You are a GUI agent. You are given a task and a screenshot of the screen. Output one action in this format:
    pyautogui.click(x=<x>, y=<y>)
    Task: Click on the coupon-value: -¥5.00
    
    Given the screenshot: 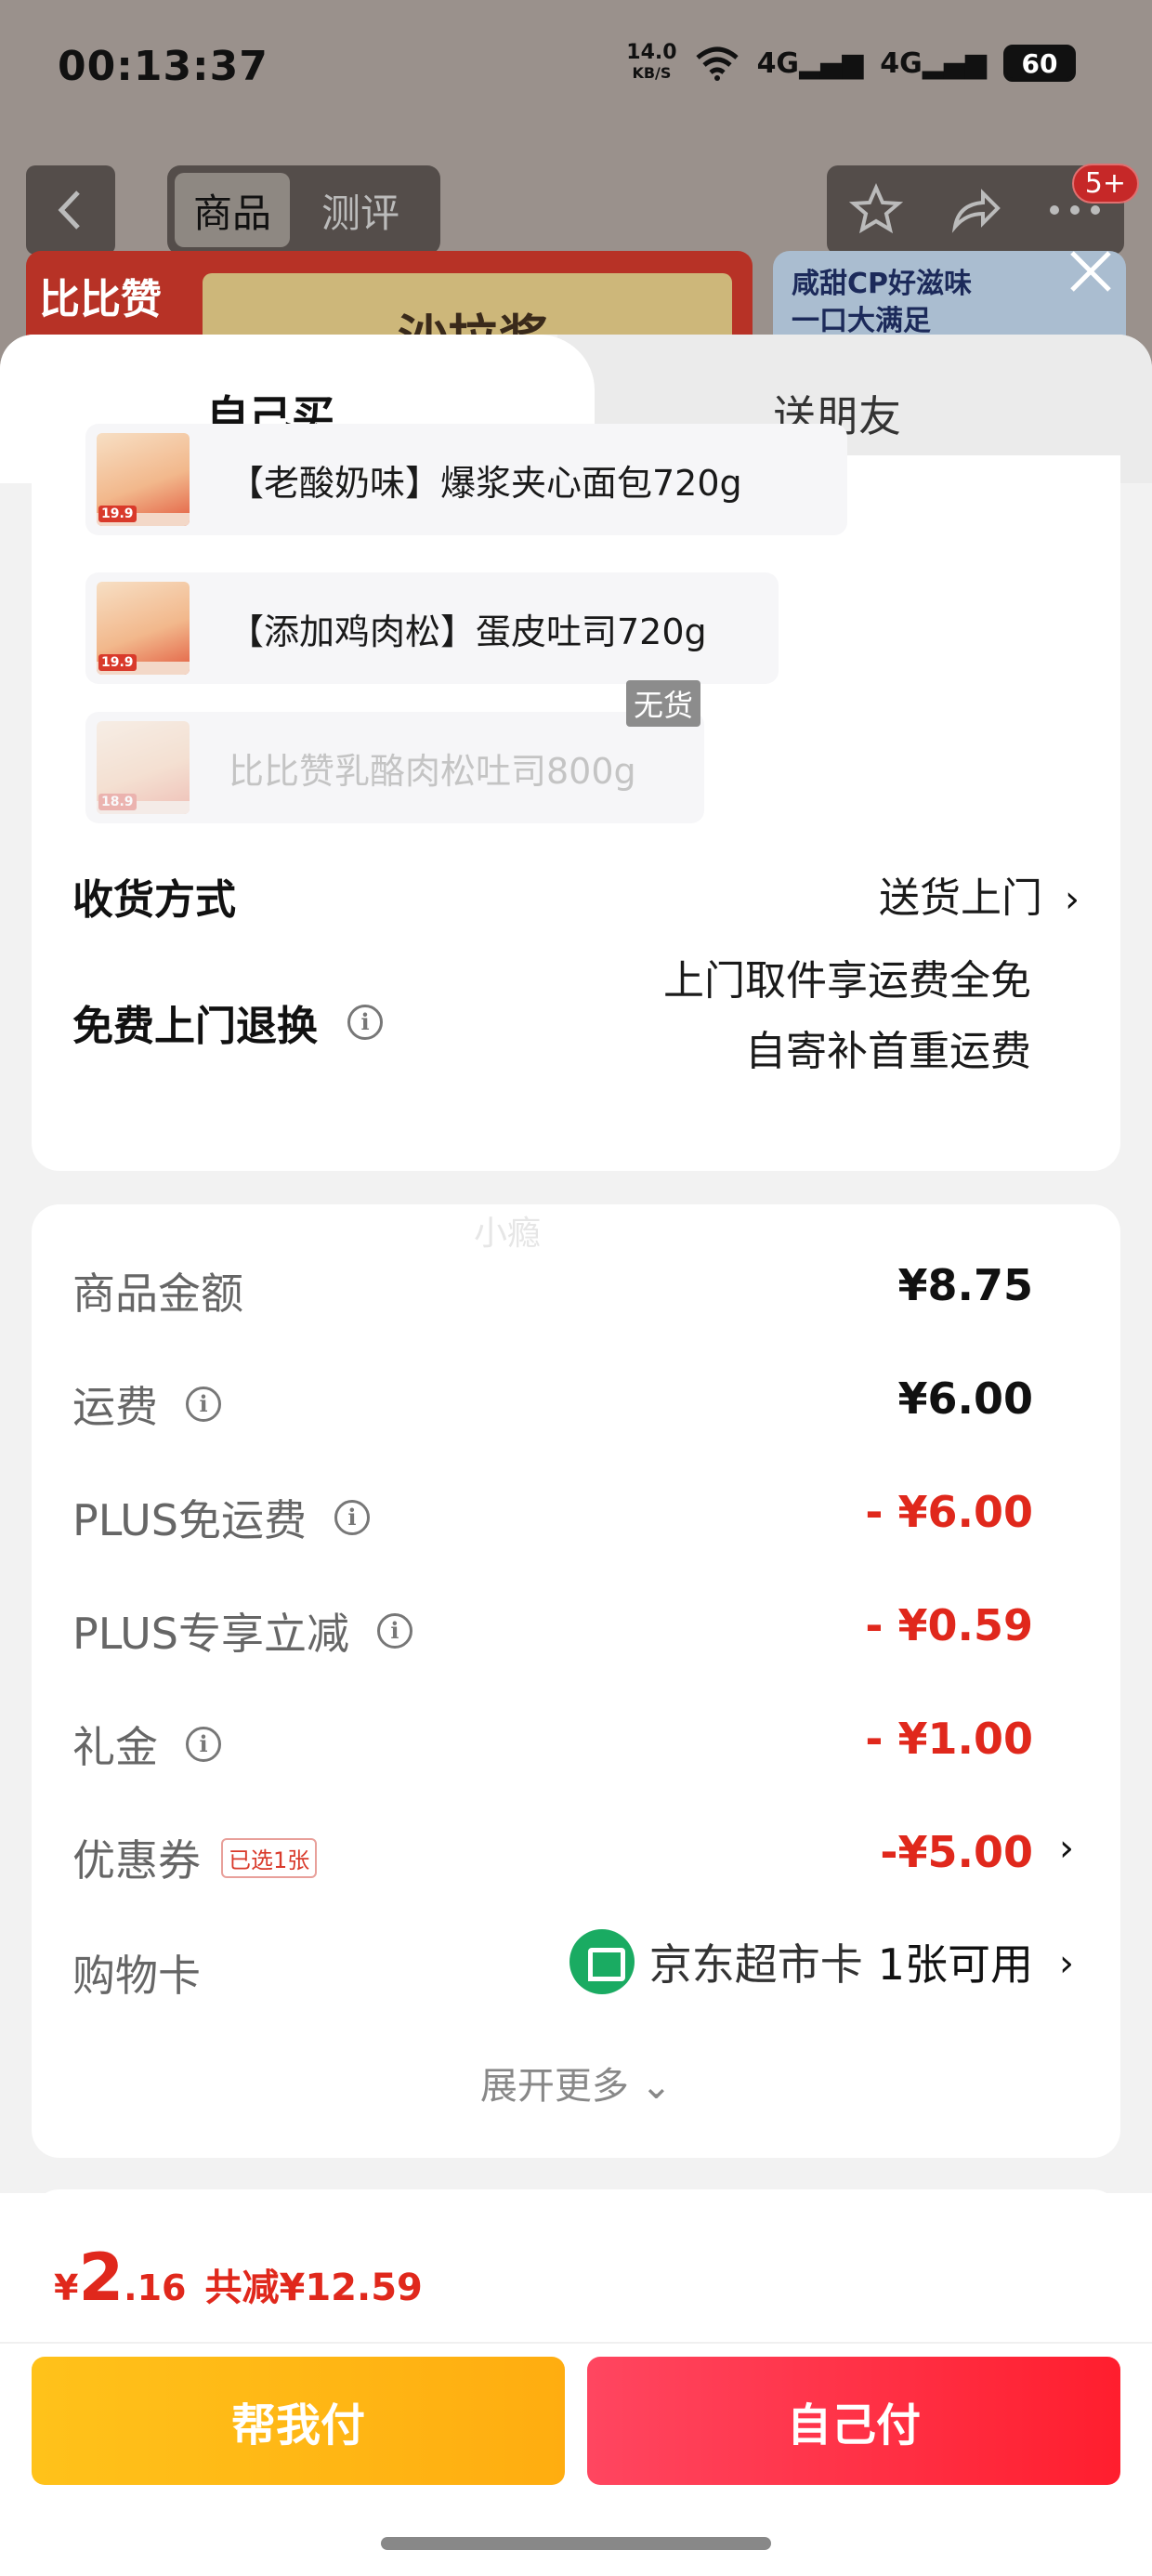 What is the action you would take?
    pyautogui.click(x=956, y=1852)
    